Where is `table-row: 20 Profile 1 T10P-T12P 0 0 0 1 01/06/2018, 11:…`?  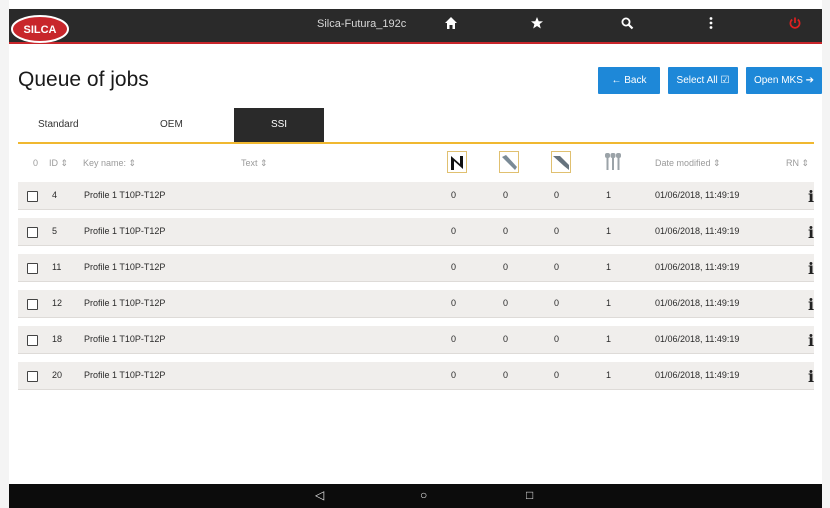 table-row: 20 Profile 1 T10P-T12P 0 0 0 1 01/06/2018, 11:… is located at coordinates (416, 376).